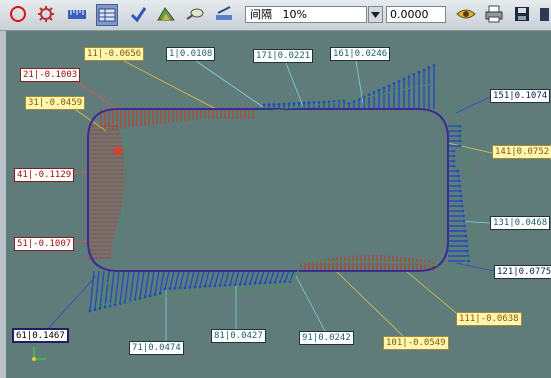 The width and height of the screenshot is (551, 378). I want to click on exit-icon, so click(544, 14).